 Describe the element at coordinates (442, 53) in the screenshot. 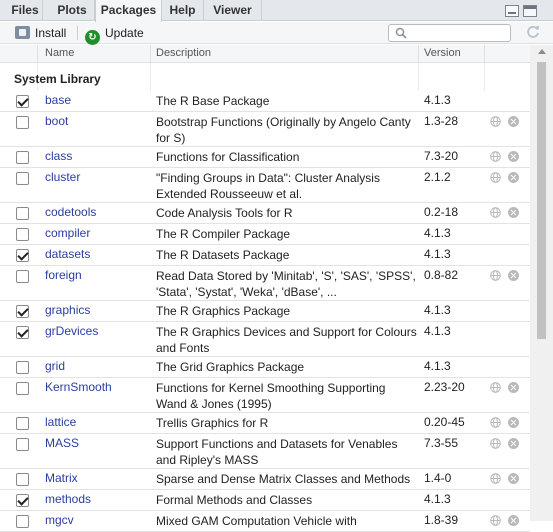

I see `column-header-version: Version` at that location.